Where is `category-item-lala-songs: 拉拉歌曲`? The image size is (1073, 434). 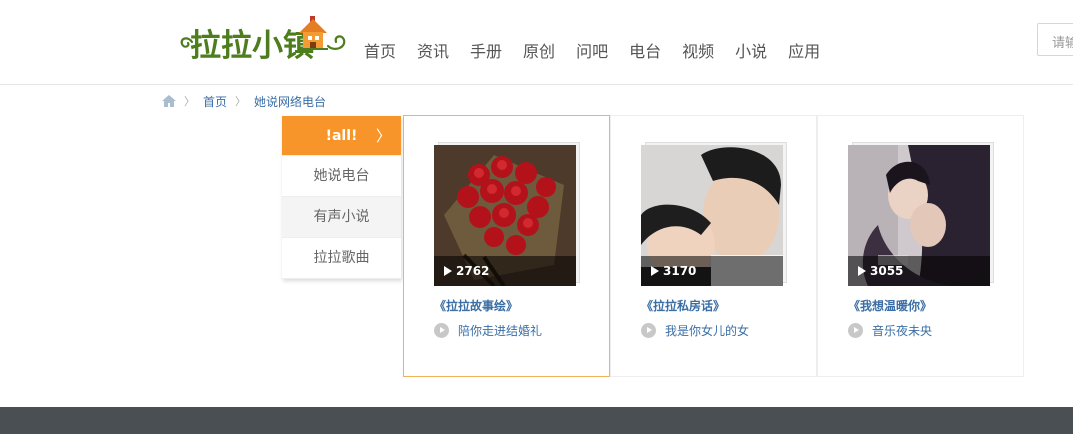
category-item-lala-songs: 拉拉歌曲 is located at coordinates (341, 258).